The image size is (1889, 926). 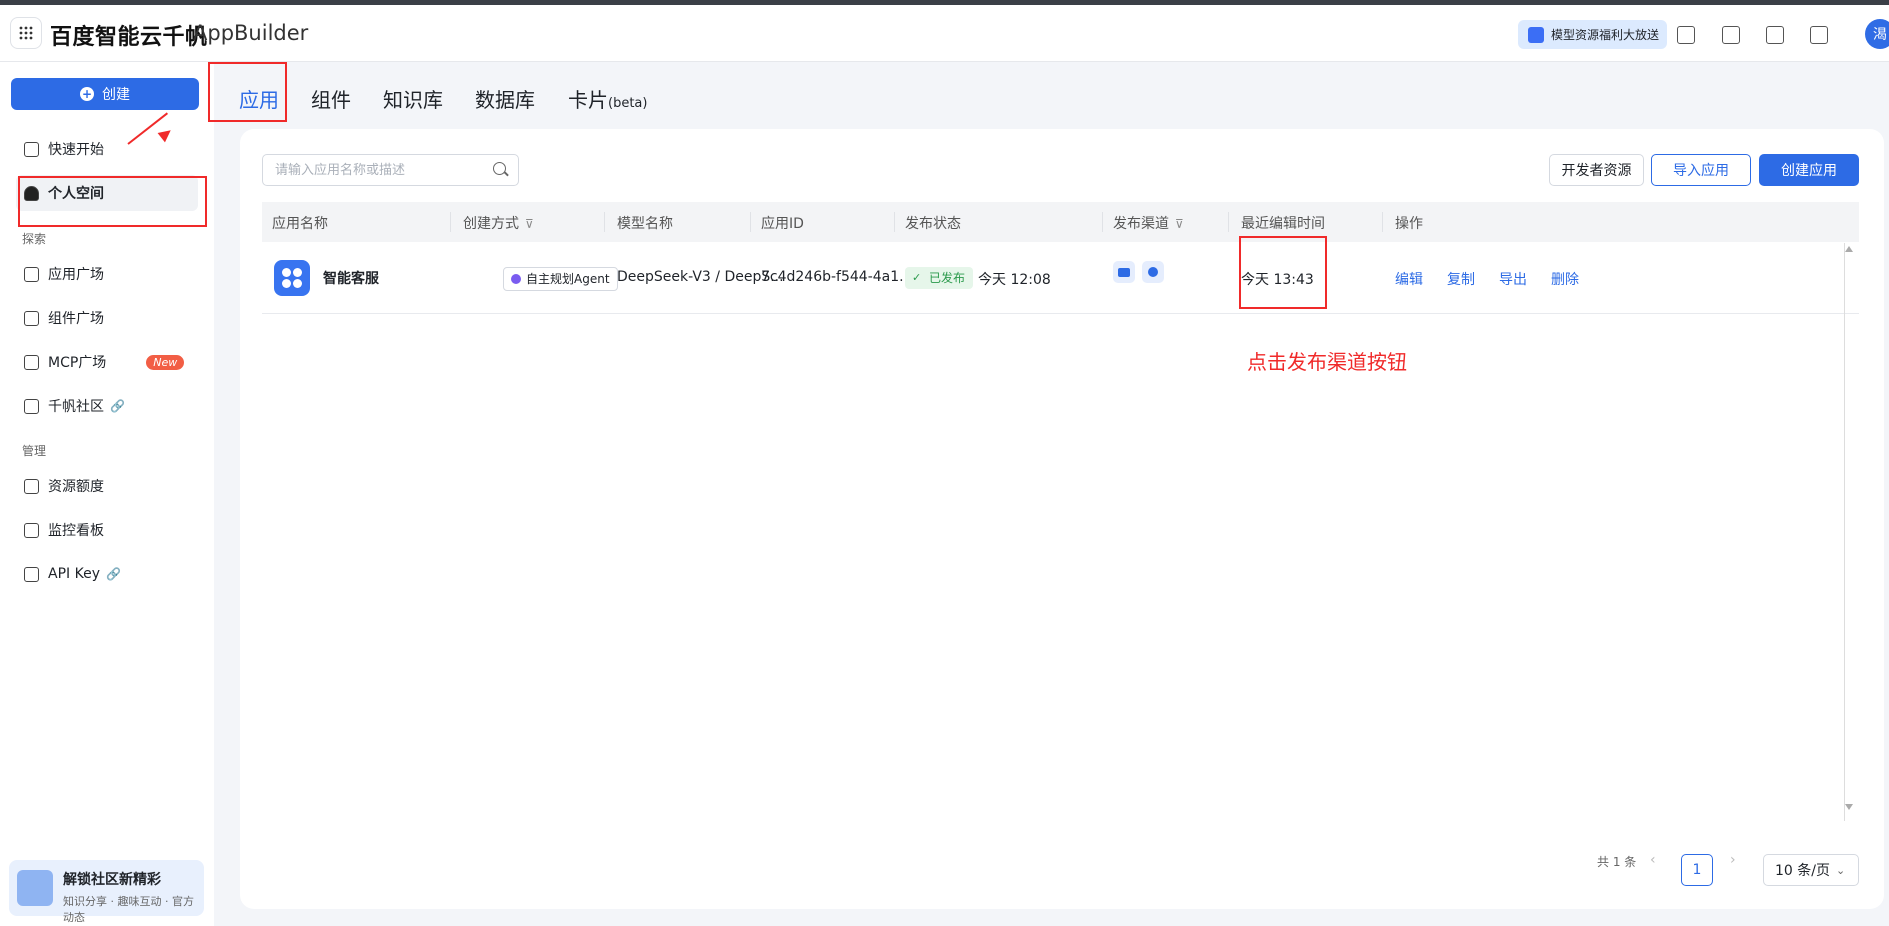 What do you see at coordinates (1617, 862) in the screenshot?
I see `total-count: 共 1 条` at bounding box center [1617, 862].